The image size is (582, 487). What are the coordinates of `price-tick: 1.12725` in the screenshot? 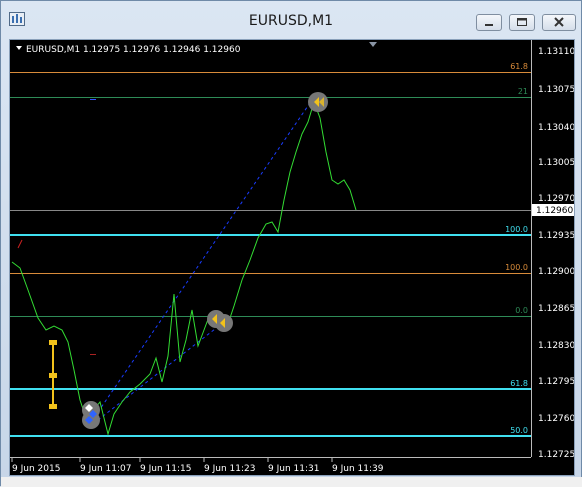 It's located at (556, 455).